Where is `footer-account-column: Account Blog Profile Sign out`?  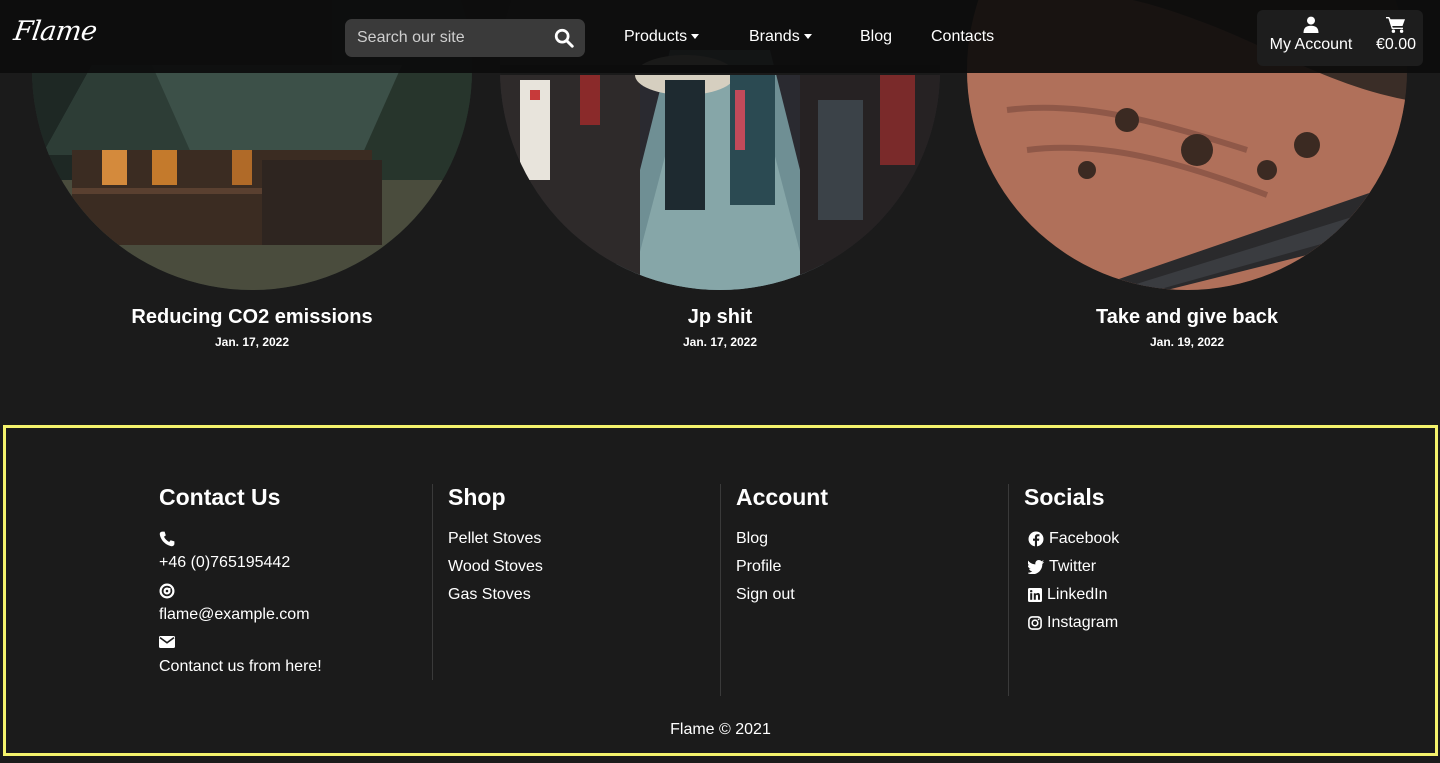
footer-account-column: Account Blog Profile Sign out is located at coordinates (864, 590).